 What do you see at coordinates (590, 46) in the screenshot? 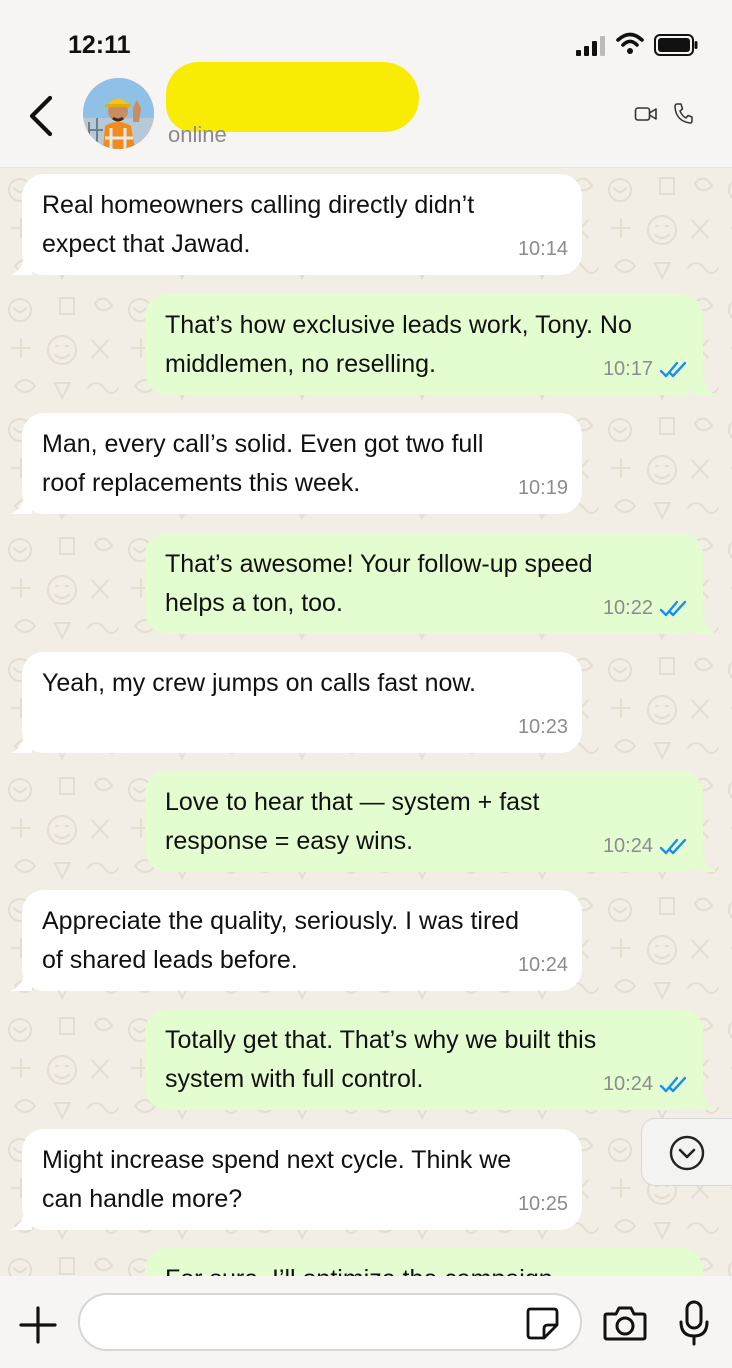
I see `signal-icon` at bounding box center [590, 46].